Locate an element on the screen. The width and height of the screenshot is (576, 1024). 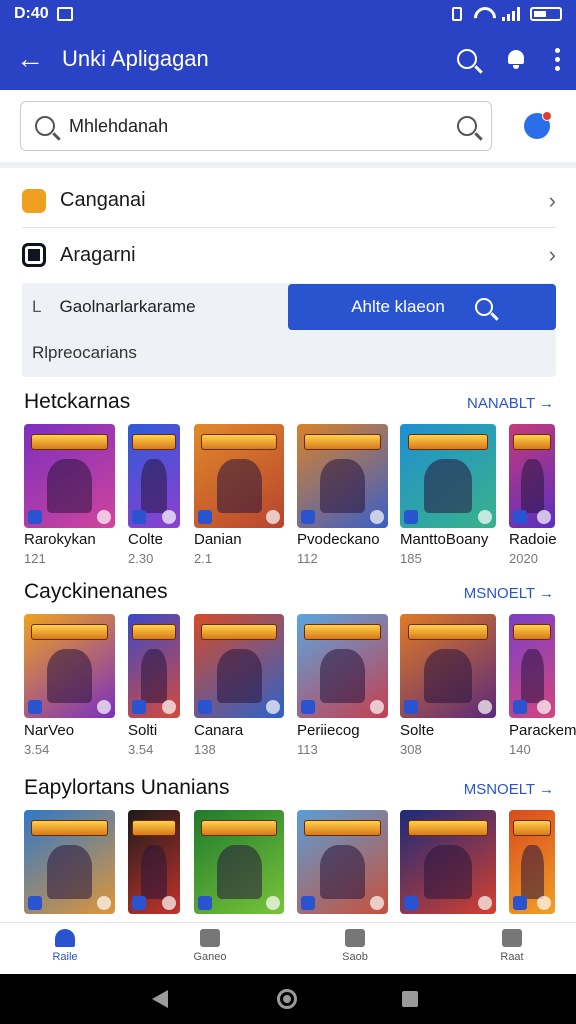
game-title: Canara is located at coordinates (219, 730).